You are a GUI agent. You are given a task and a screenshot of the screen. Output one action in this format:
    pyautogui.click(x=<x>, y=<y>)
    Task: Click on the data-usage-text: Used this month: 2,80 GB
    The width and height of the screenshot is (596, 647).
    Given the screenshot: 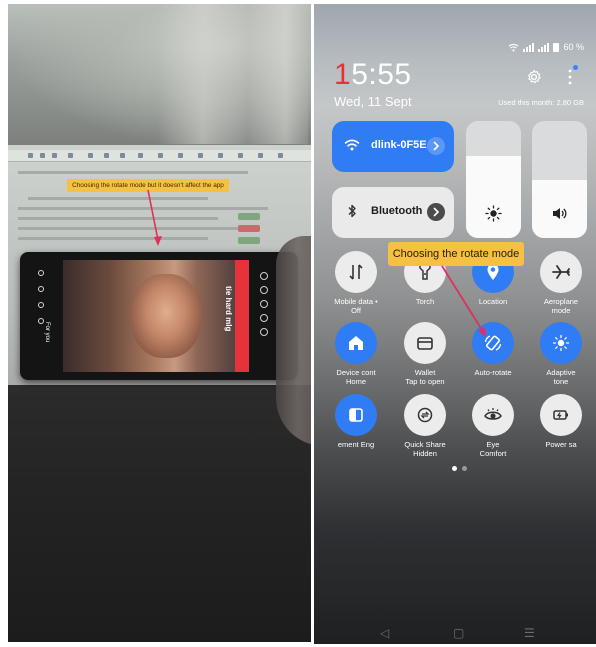 What is the action you would take?
    pyautogui.click(x=541, y=102)
    